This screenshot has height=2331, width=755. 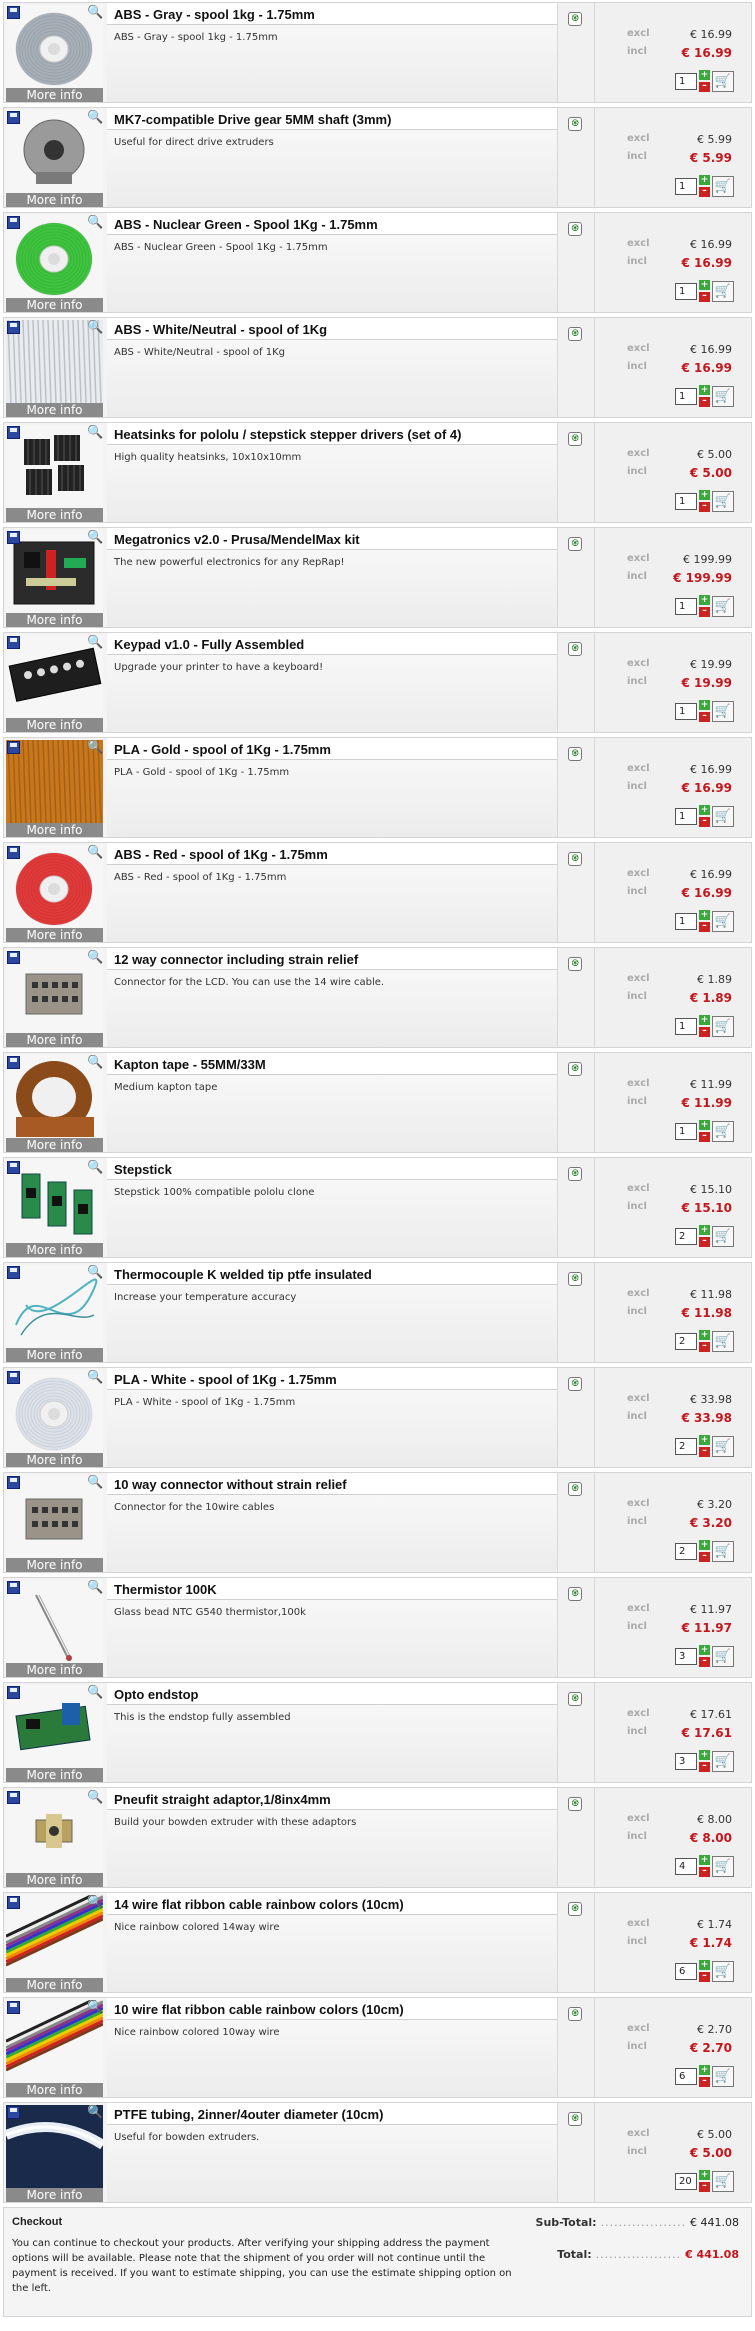 What do you see at coordinates (332, 1169) in the screenshot?
I see `product-title: Stepstick` at bounding box center [332, 1169].